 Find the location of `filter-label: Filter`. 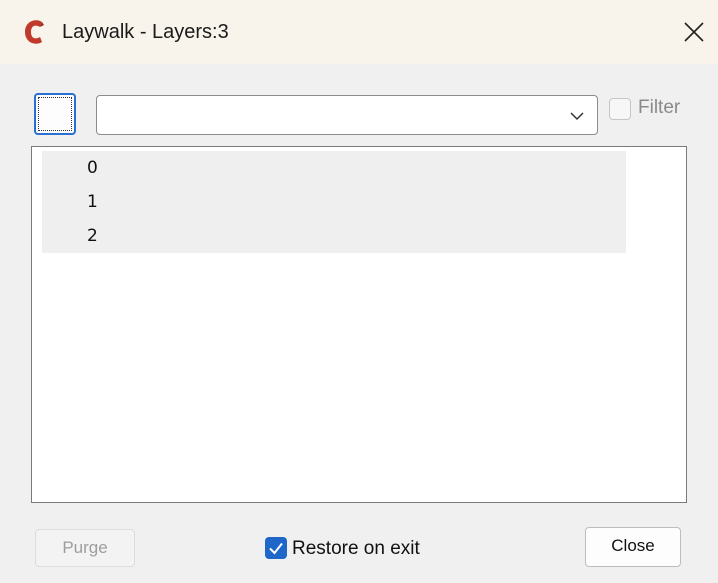

filter-label: Filter is located at coordinates (659, 107).